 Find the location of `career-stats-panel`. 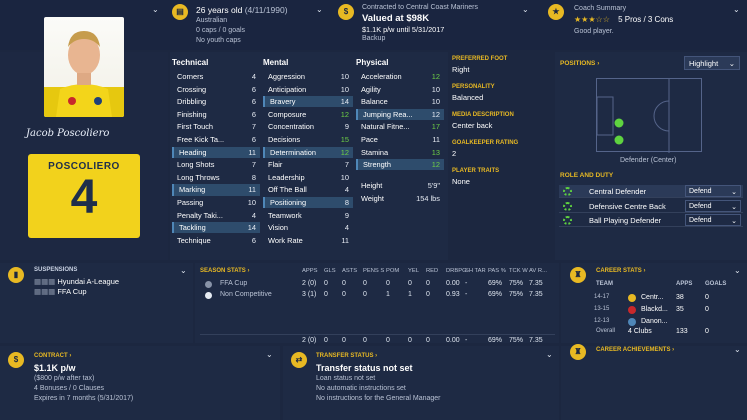

career-stats-panel is located at coordinates (654, 303).